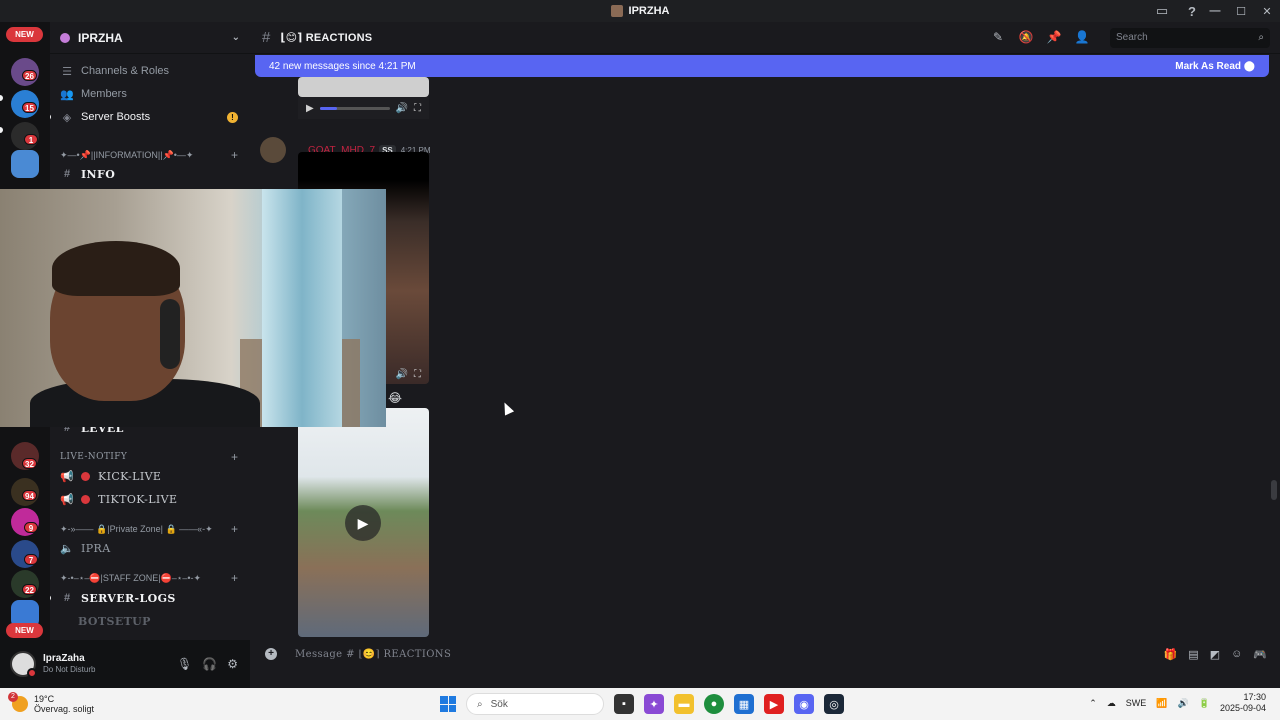  Describe the element at coordinates (64, 658) in the screenshot. I see `username: IpraZaha` at that location.